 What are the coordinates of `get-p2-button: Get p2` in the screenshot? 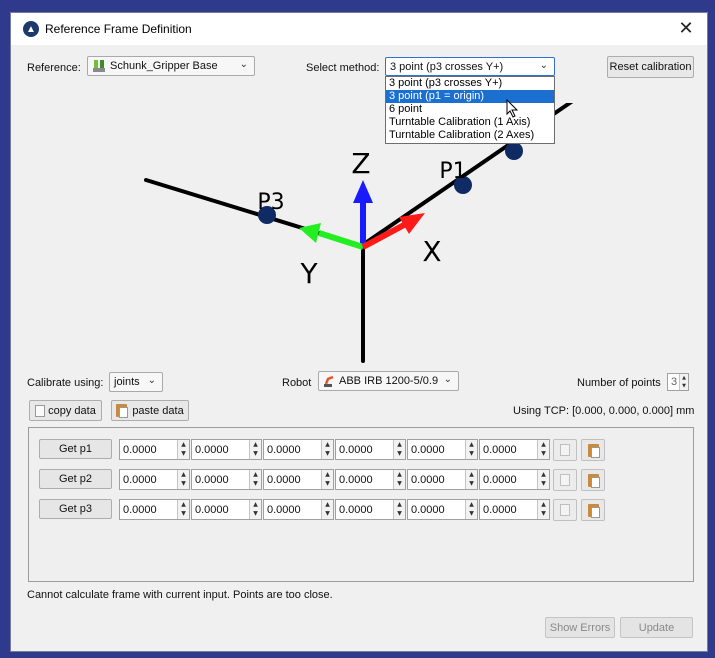 It's located at (75, 479).